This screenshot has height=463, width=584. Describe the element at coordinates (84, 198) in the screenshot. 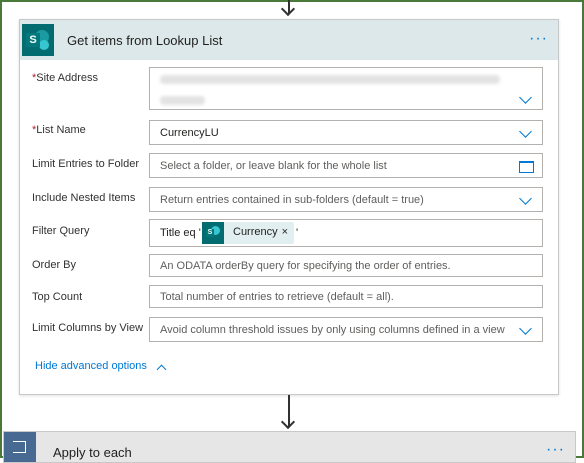

I see `nested-items-label: Include Nested Items` at that location.